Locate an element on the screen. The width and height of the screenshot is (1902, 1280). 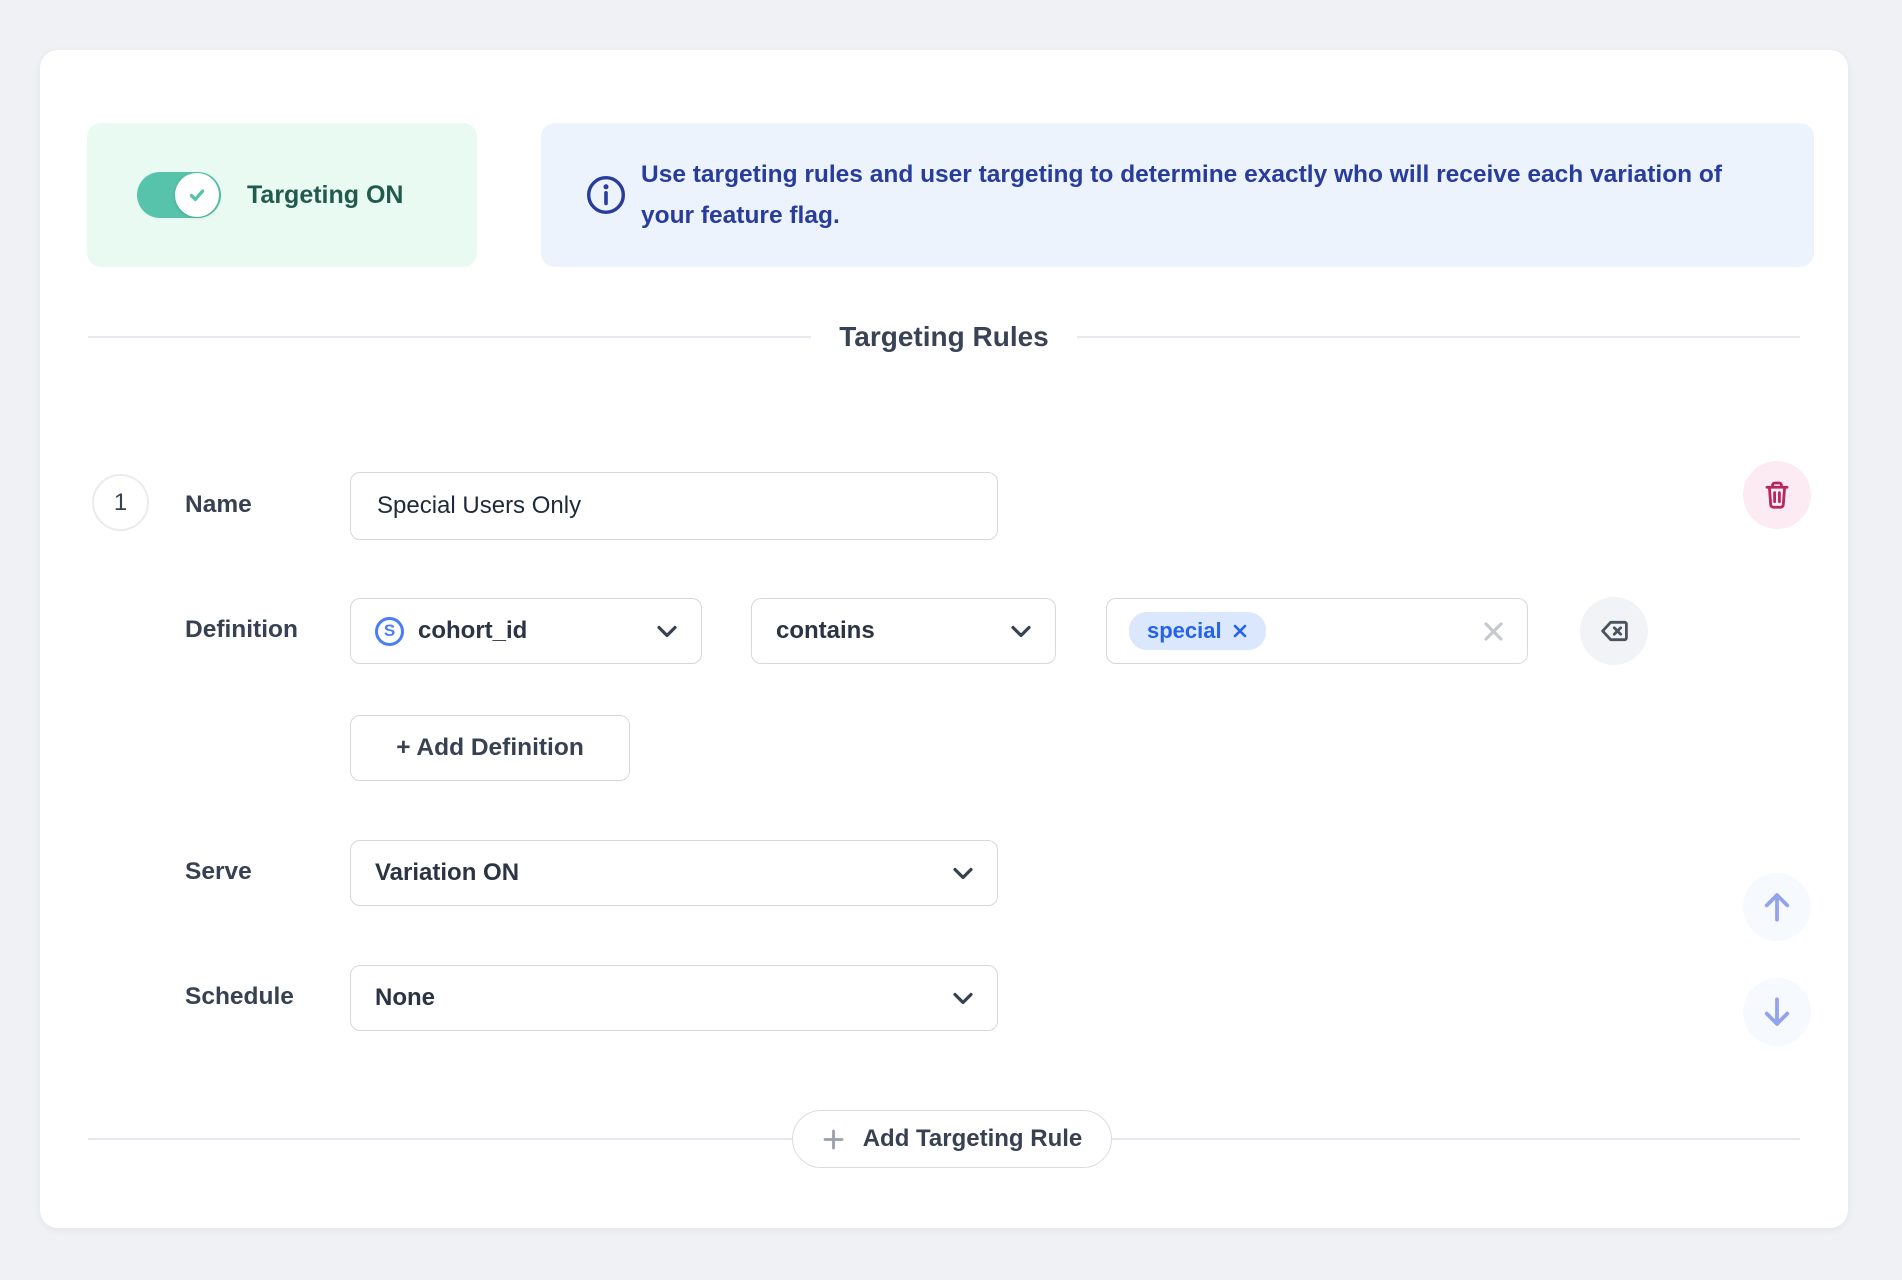
definition-values-field: special is located at coordinates (1317, 631).